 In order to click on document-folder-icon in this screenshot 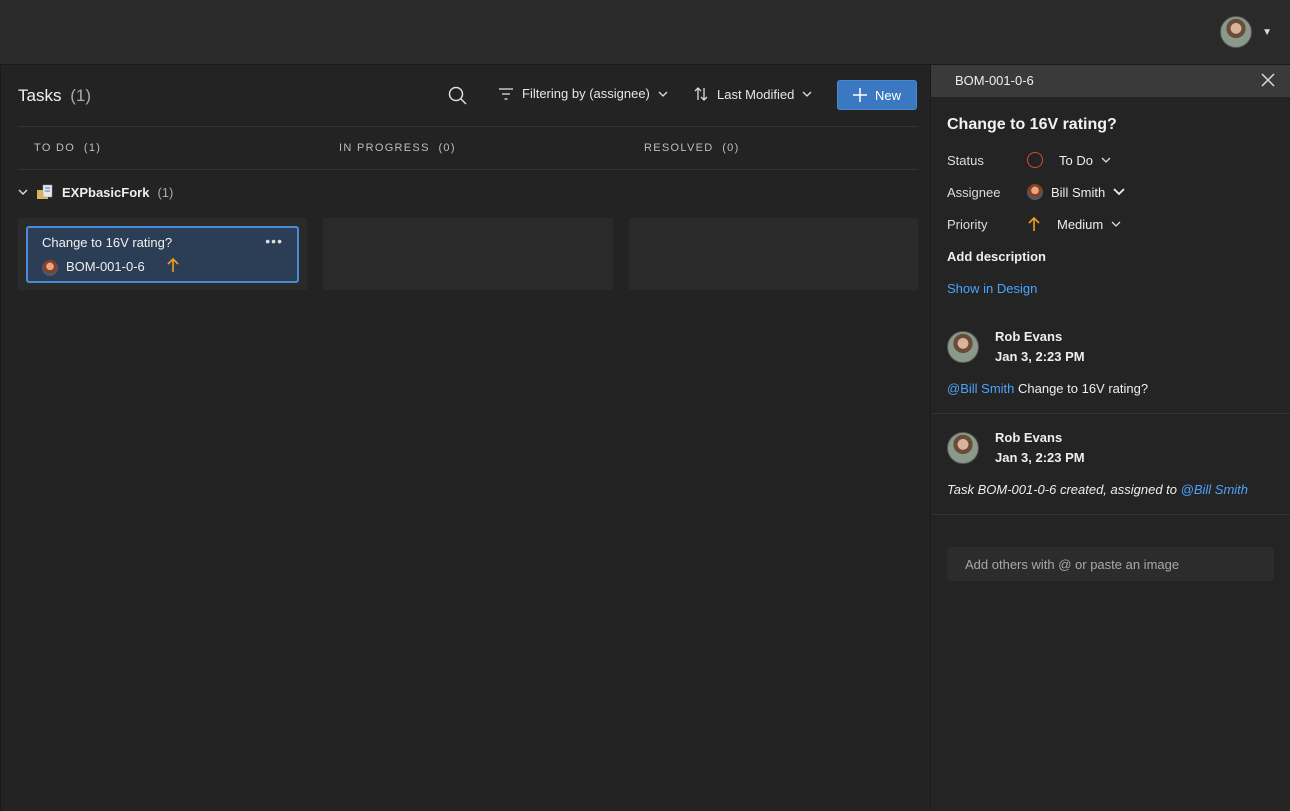, I will do `click(45, 191)`.